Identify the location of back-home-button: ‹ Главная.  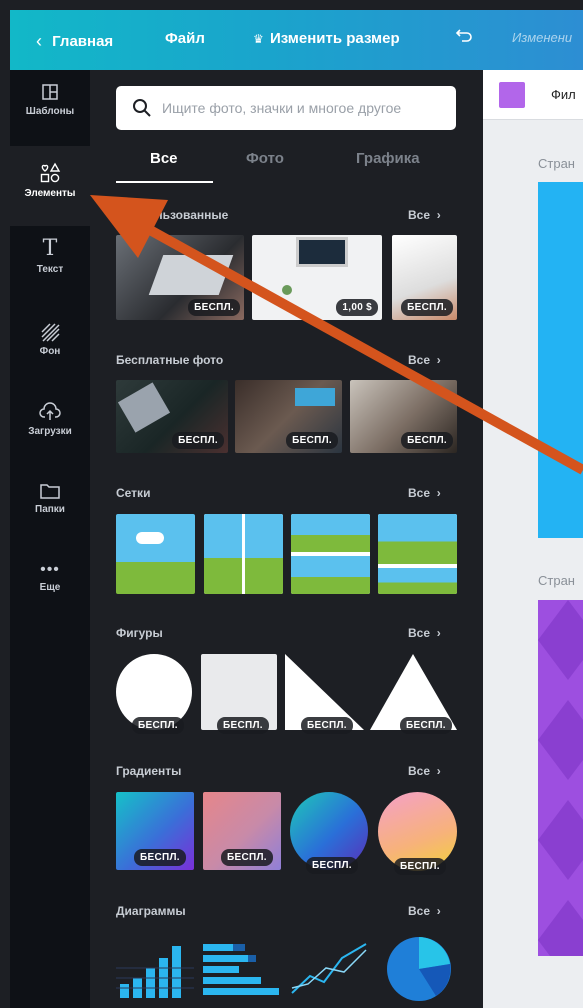
(74, 40).